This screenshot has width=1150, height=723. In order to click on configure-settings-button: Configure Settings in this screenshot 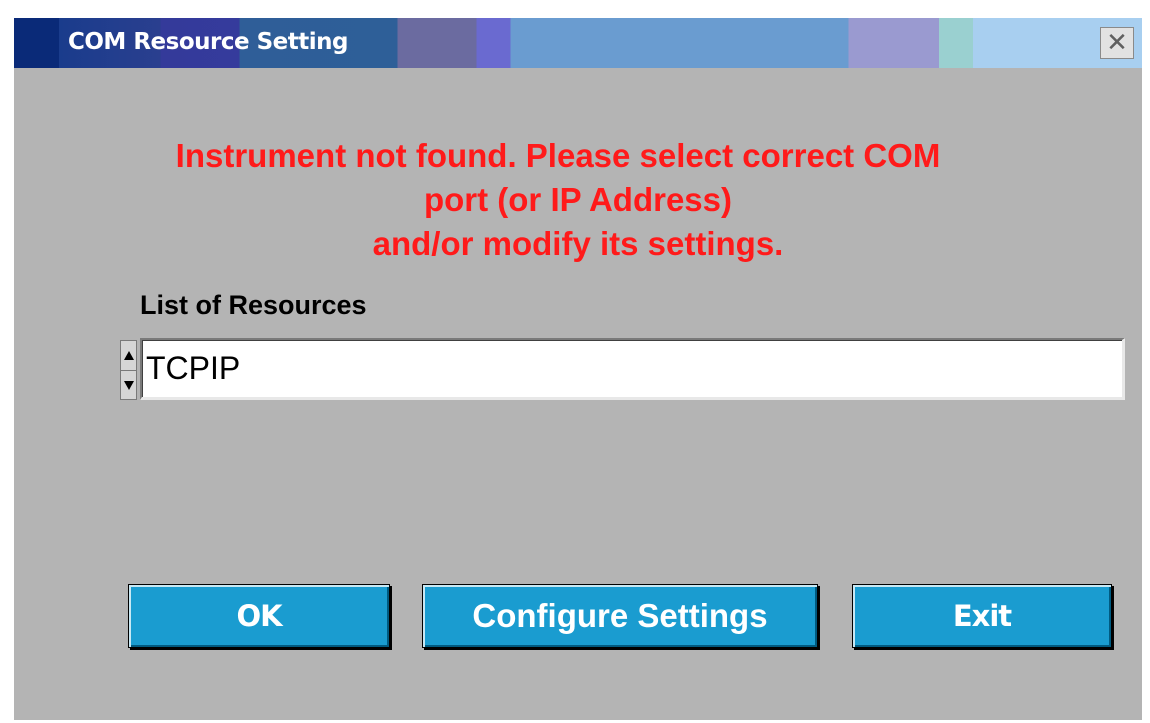, I will do `click(620, 616)`.